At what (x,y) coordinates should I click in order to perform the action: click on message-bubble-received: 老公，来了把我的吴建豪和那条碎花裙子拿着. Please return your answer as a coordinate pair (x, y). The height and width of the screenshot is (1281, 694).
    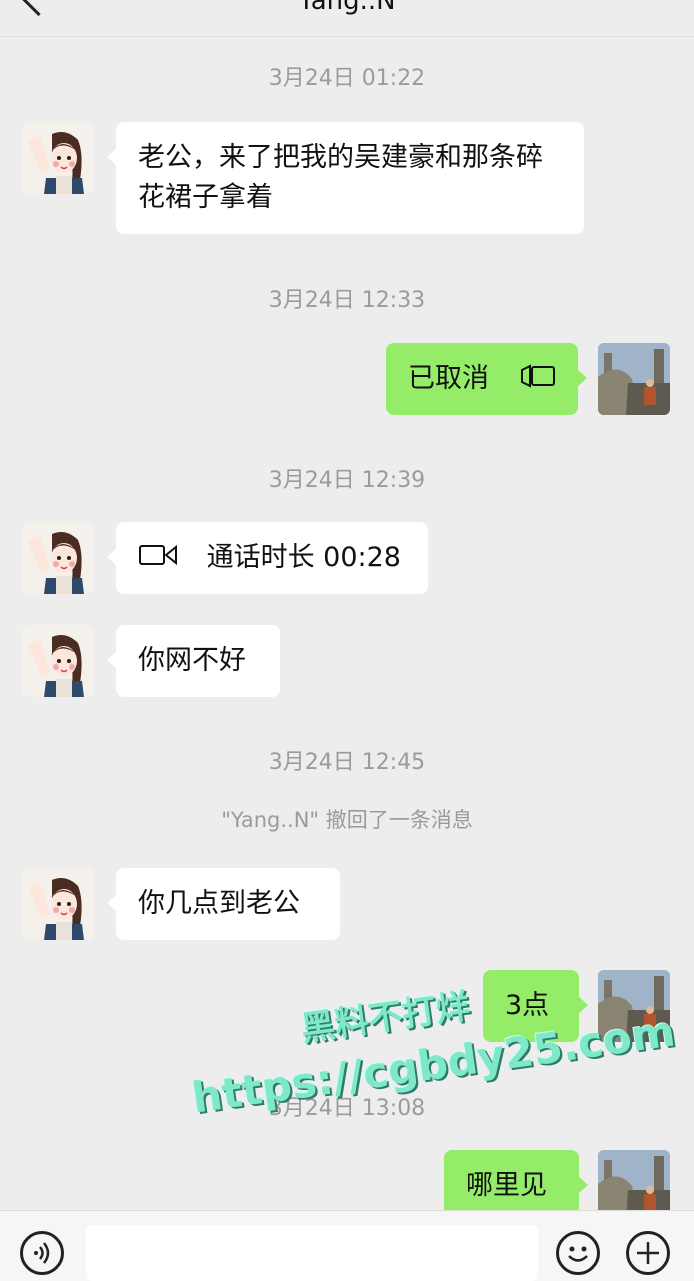
    Looking at the image, I should click on (345, 178).